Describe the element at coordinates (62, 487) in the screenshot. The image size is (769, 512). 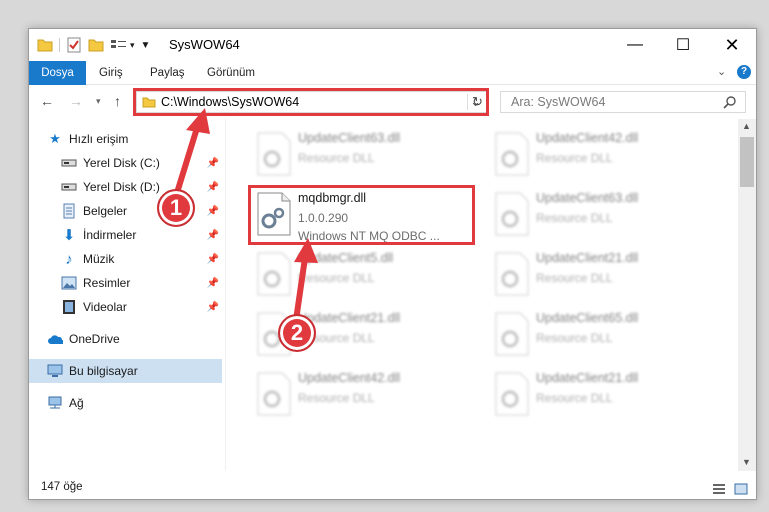
I see `item-count: 147 öğe` at that location.